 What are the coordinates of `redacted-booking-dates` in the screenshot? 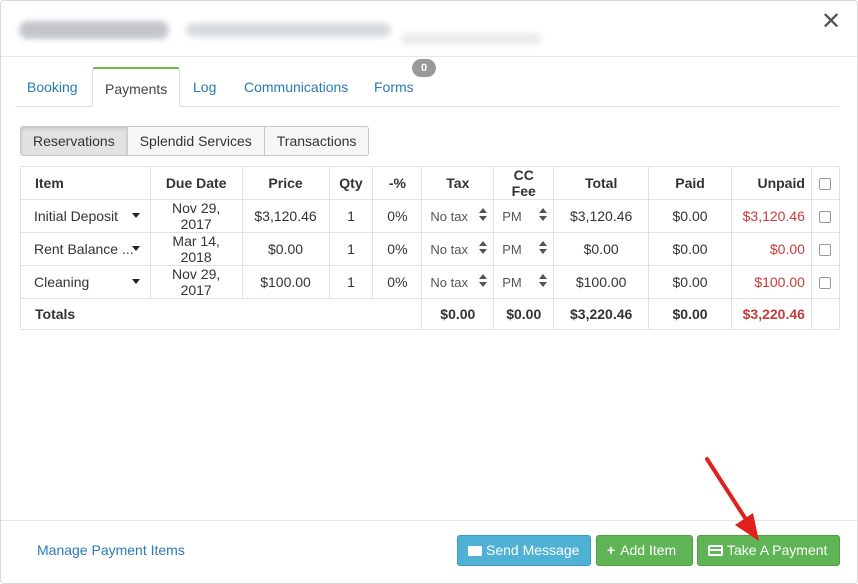 It's located at (471, 39).